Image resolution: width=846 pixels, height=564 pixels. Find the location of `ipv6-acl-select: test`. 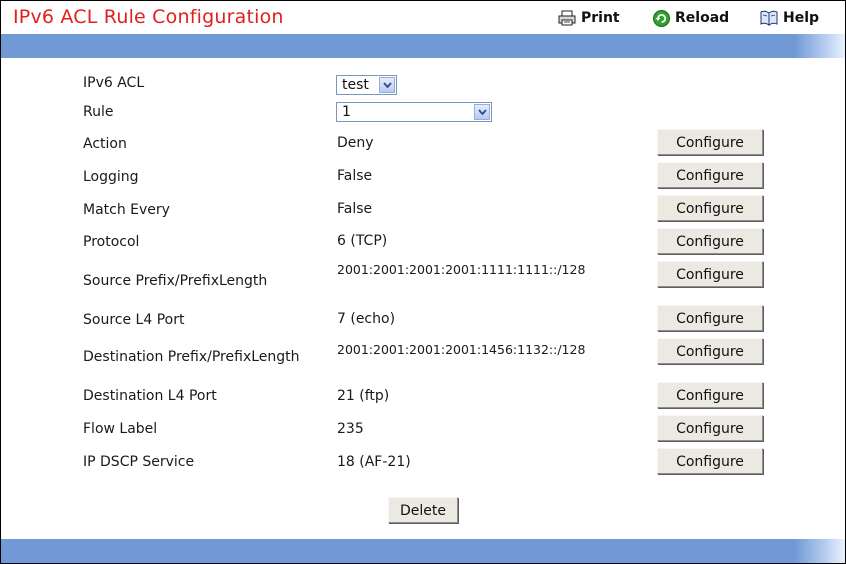

ipv6-acl-select: test is located at coordinates (366, 85).